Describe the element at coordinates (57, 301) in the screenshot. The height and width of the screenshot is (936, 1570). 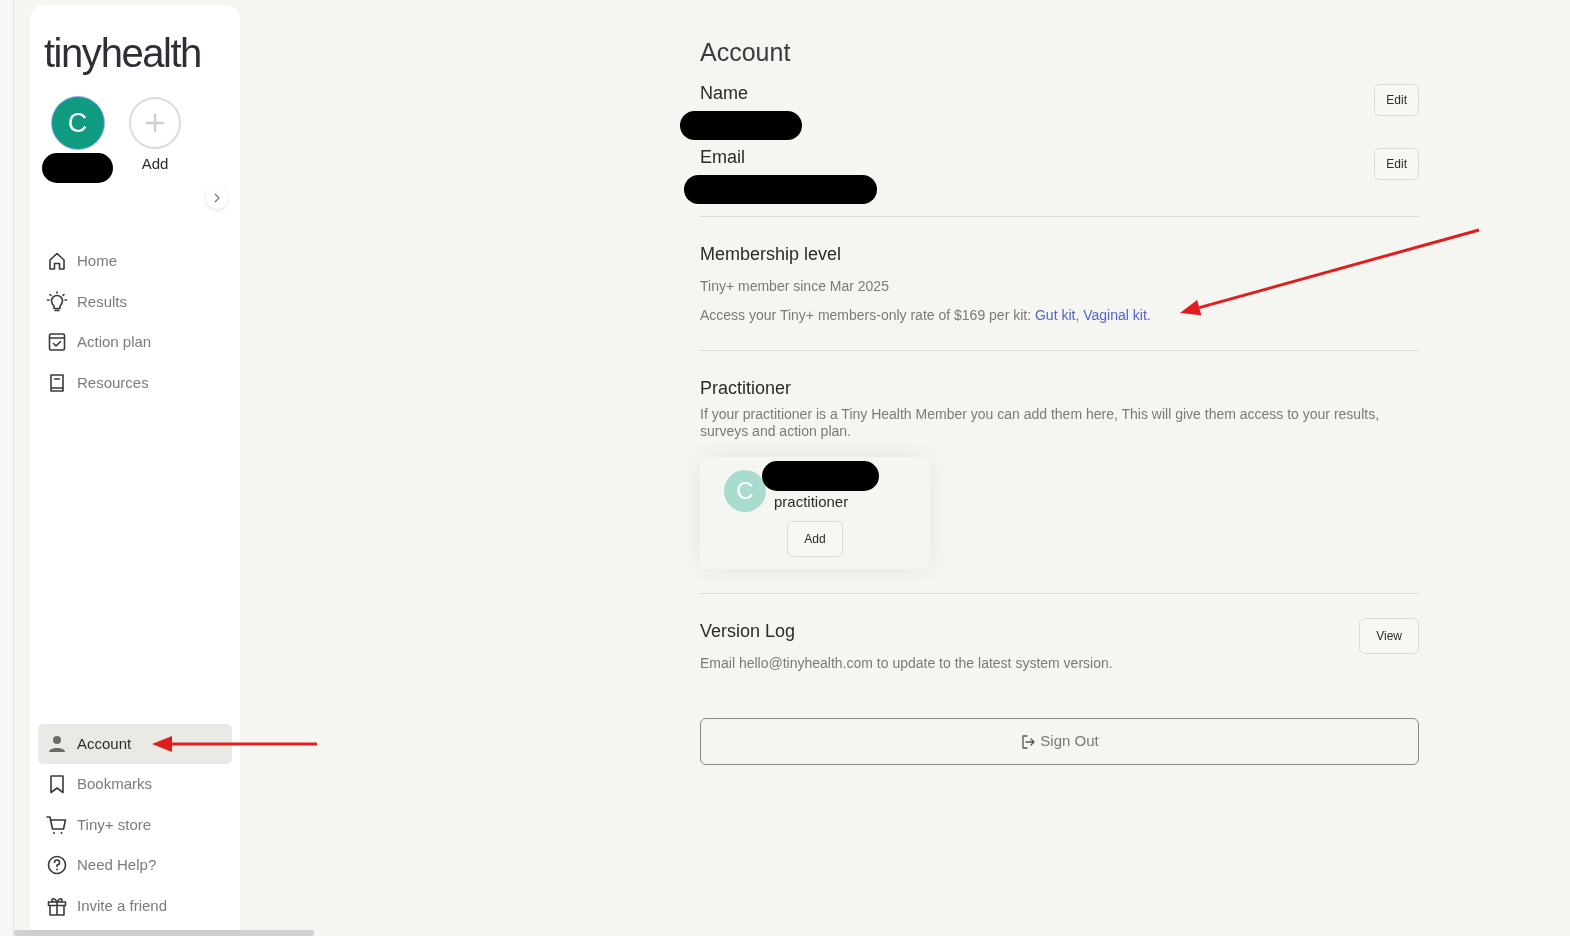
I see `lightbulb-icon` at that location.